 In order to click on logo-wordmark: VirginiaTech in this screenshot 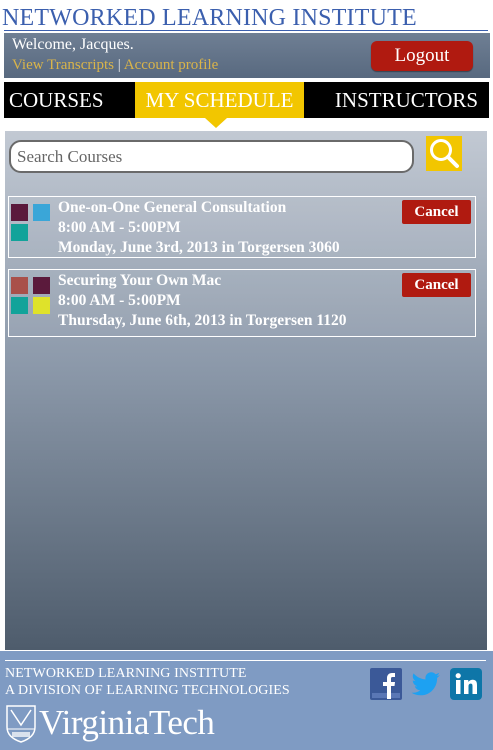, I will do `click(127, 722)`.